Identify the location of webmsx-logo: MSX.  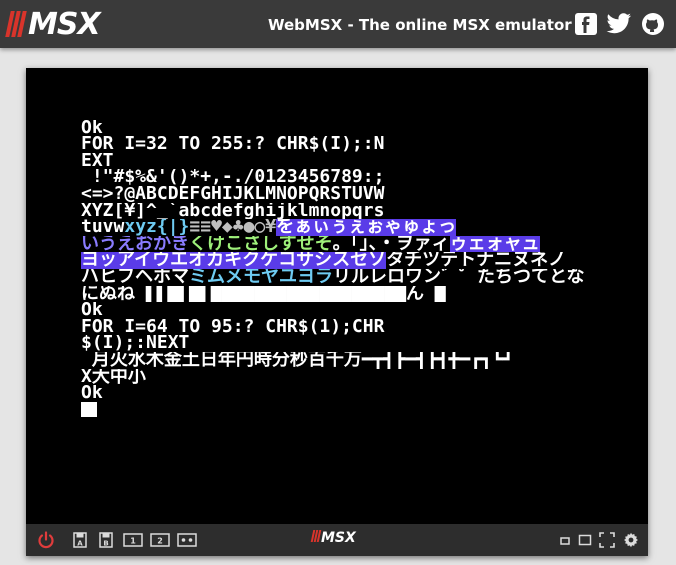
(53, 24).